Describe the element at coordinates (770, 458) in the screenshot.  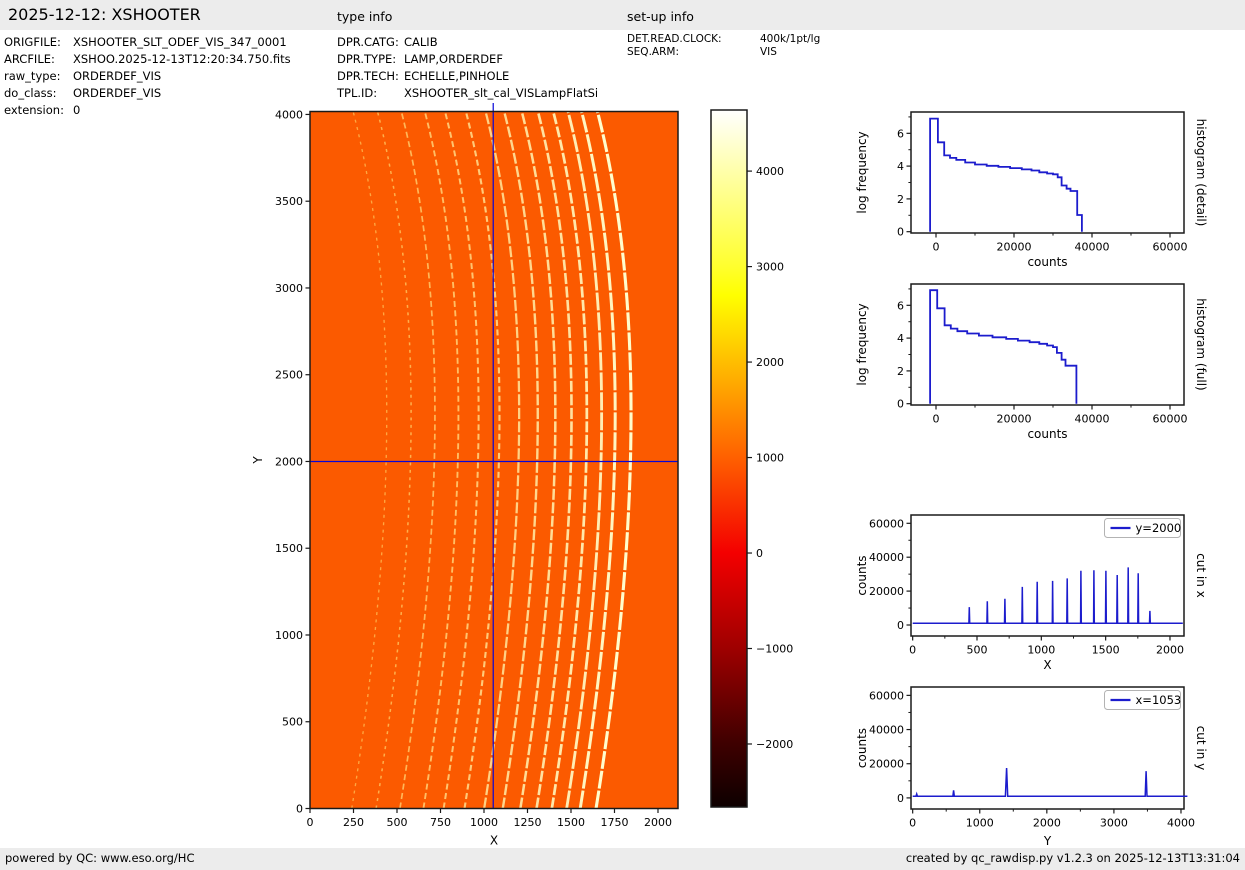
I see `colorbar-ticks: 4000 3000 2000 1000 0 −1000 −2000` at that location.